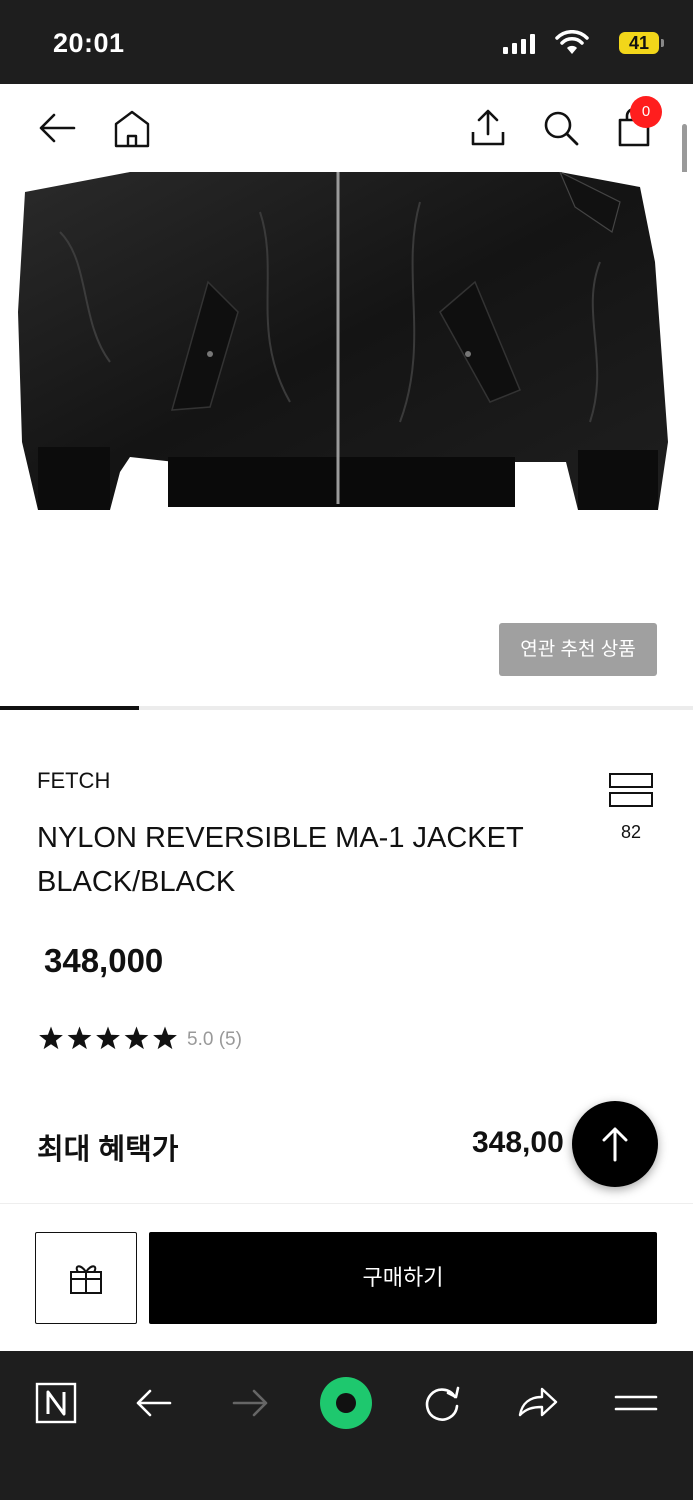  I want to click on hamburger-menu-icon, so click(636, 1403).